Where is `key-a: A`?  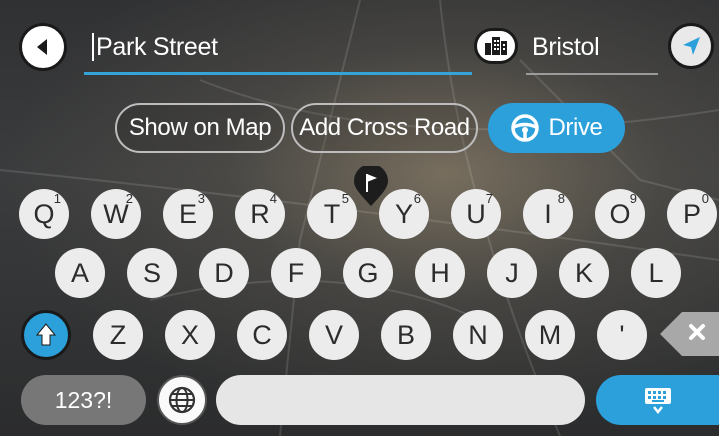
key-a: A is located at coordinates (80, 273).